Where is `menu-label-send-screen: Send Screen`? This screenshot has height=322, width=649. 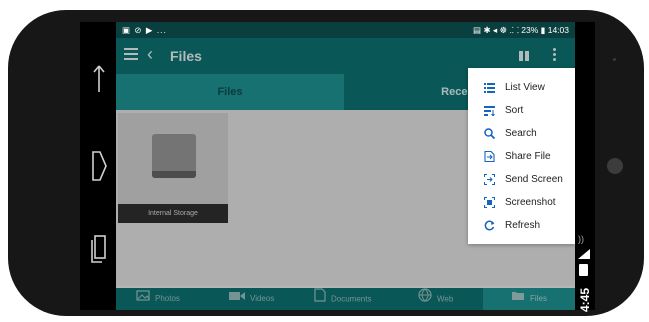
menu-label-send-screen: Send Screen is located at coordinates (534, 179).